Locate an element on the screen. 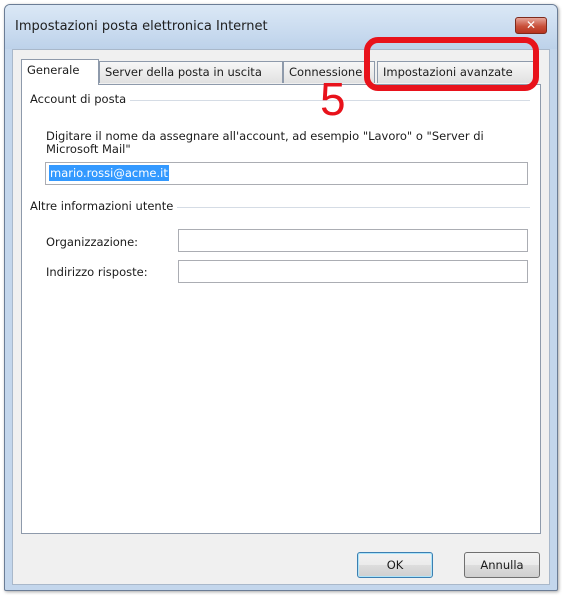 The width and height of the screenshot is (562, 595). account-name-input: mario.rossi@acme.it is located at coordinates (286, 173).